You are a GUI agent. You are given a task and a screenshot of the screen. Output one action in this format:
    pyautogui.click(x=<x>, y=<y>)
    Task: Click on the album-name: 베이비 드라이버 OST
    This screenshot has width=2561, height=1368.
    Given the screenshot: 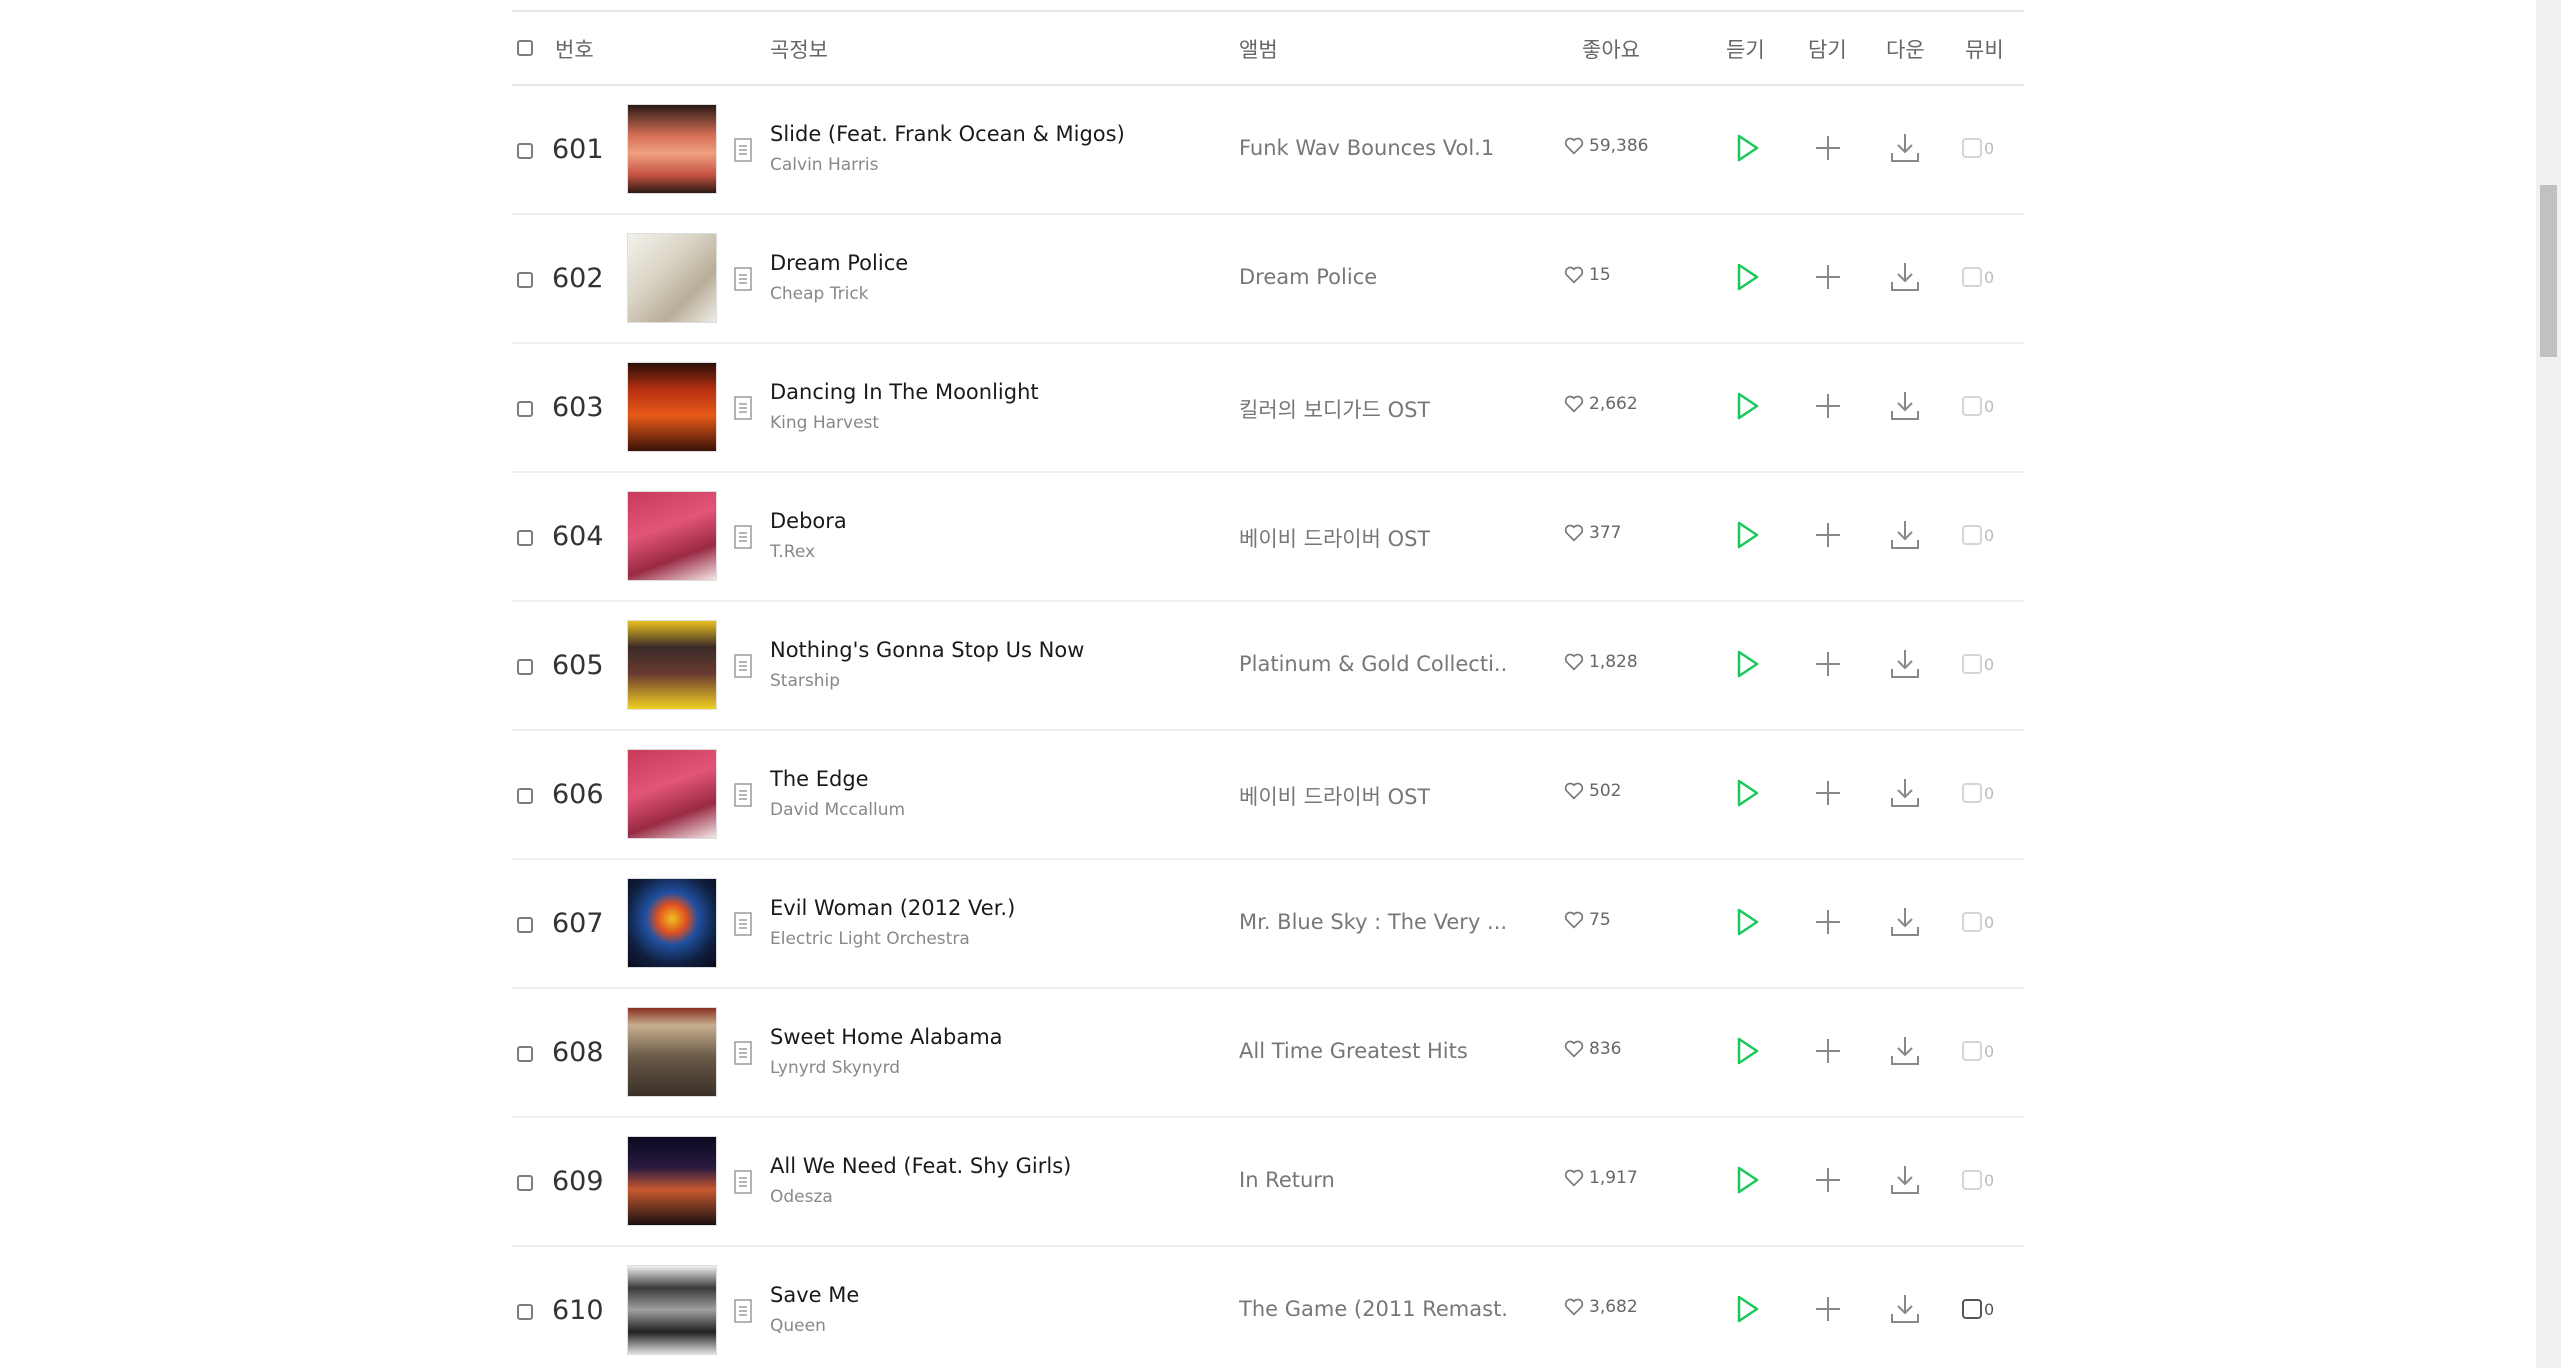 What is the action you would take?
    pyautogui.click(x=1334, y=796)
    